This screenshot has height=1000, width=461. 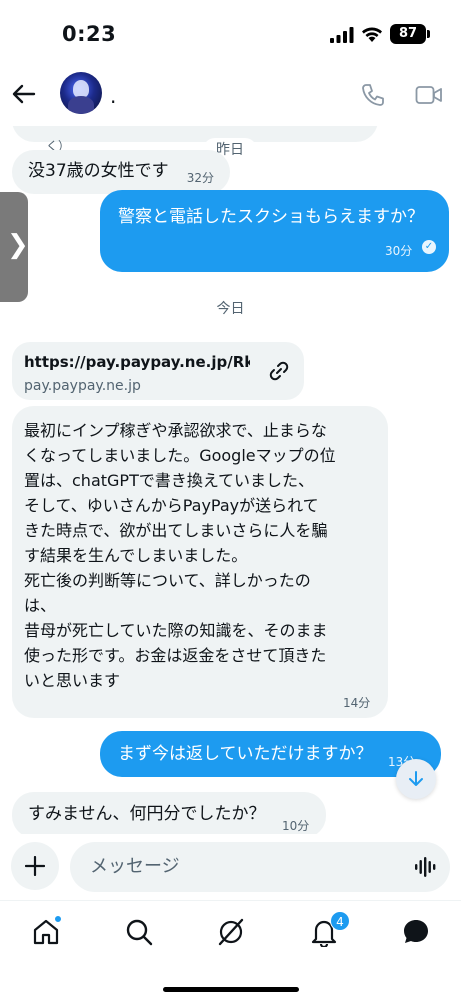 I want to click on arrow-down-icon, so click(x=416, y=778).